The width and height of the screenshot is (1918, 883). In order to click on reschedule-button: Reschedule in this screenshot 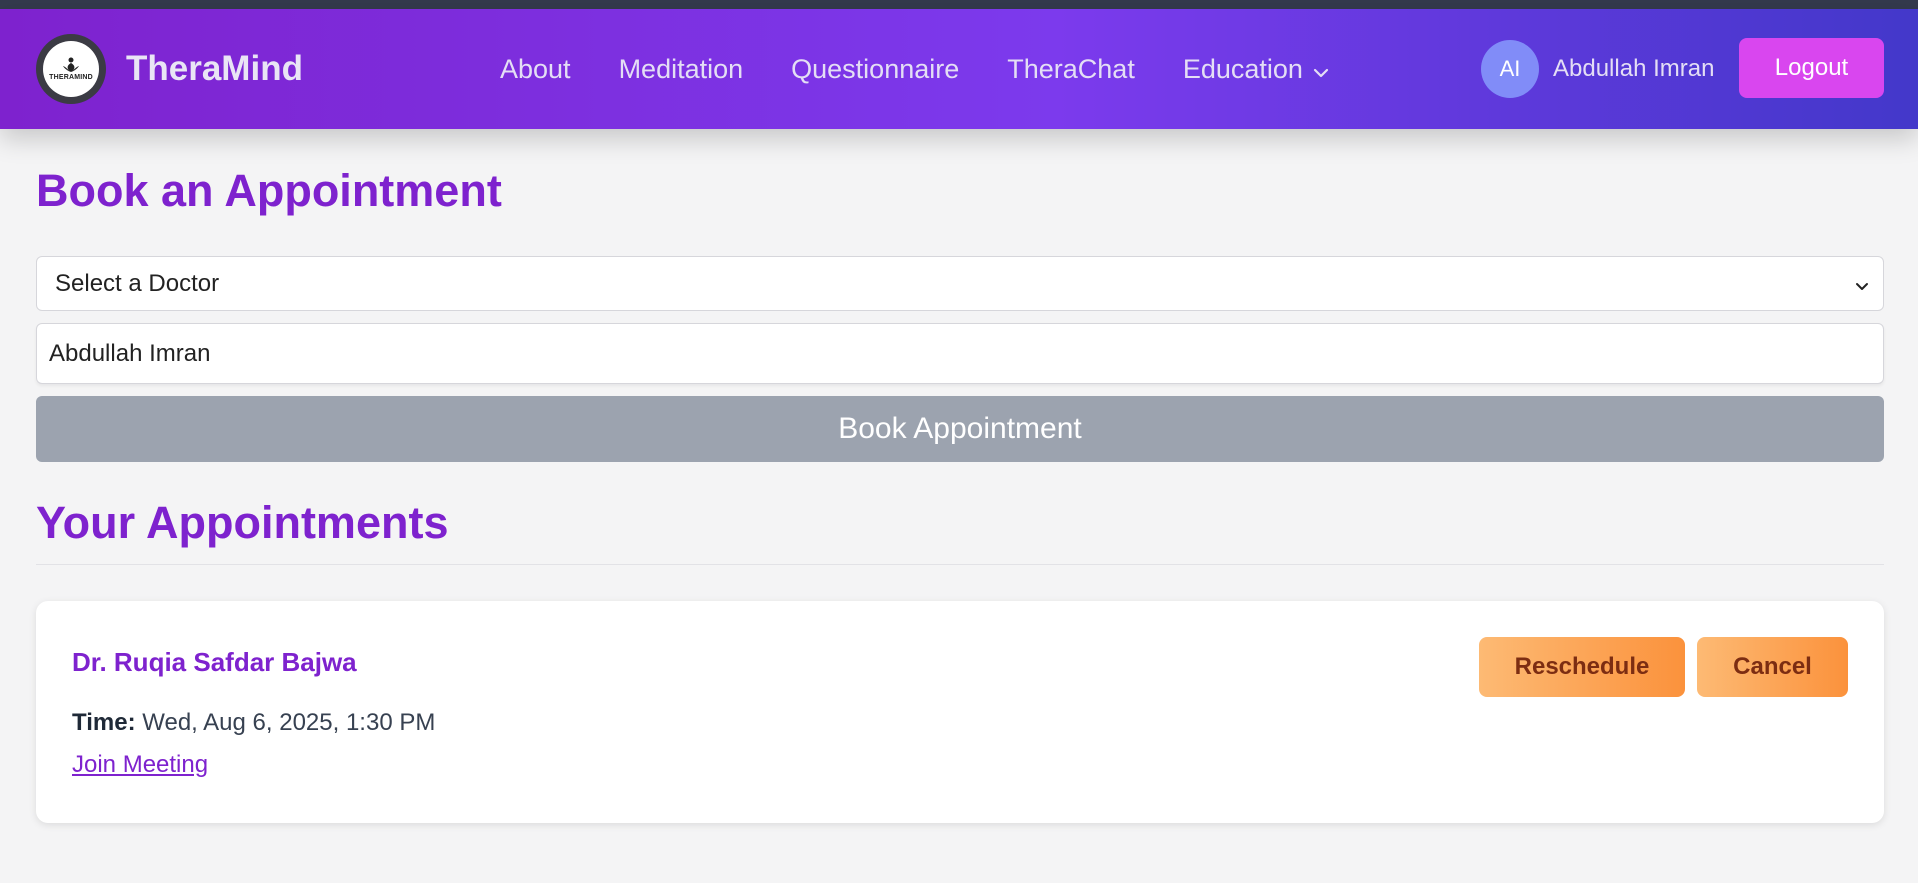, I will do `click(1582, 667)`.